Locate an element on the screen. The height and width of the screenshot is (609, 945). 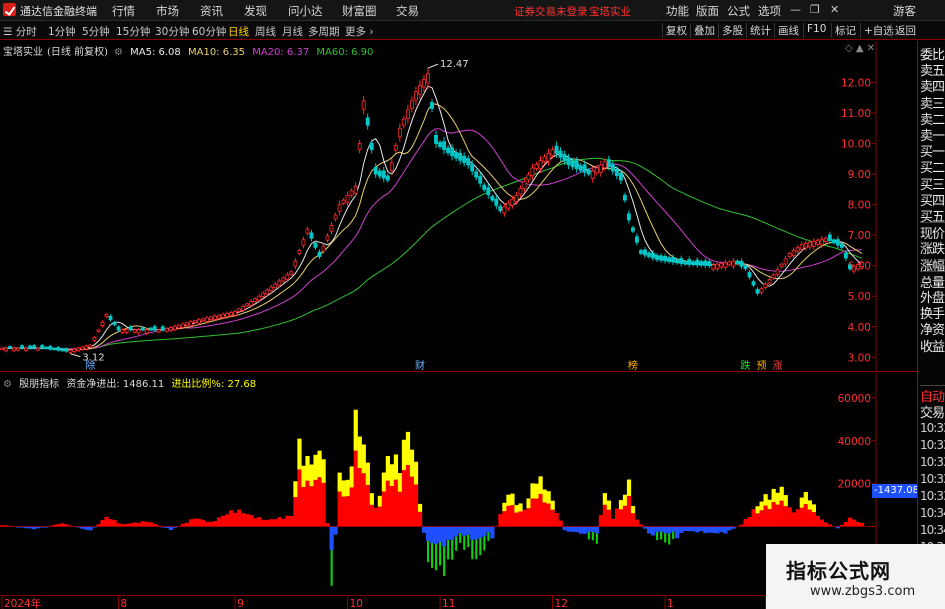
tf-5min: 5分钟 is located at coordinates (96, 31).